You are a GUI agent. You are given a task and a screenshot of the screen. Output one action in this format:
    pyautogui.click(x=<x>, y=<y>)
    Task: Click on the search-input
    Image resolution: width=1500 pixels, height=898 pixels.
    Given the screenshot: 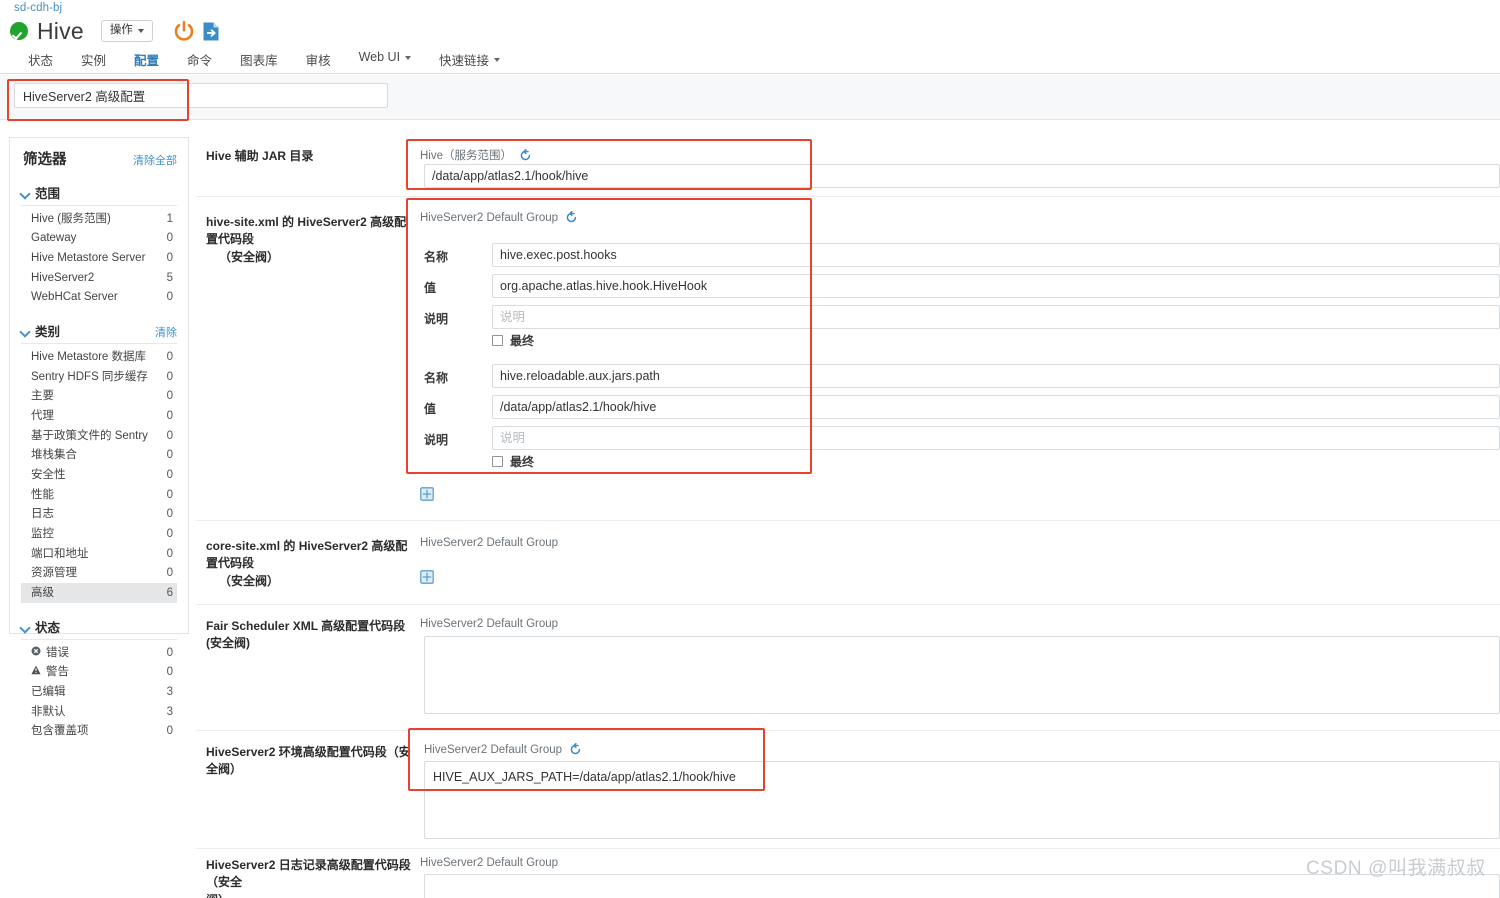 What is the action you would take?
    pyautogui.click(x=201, y=95)
    